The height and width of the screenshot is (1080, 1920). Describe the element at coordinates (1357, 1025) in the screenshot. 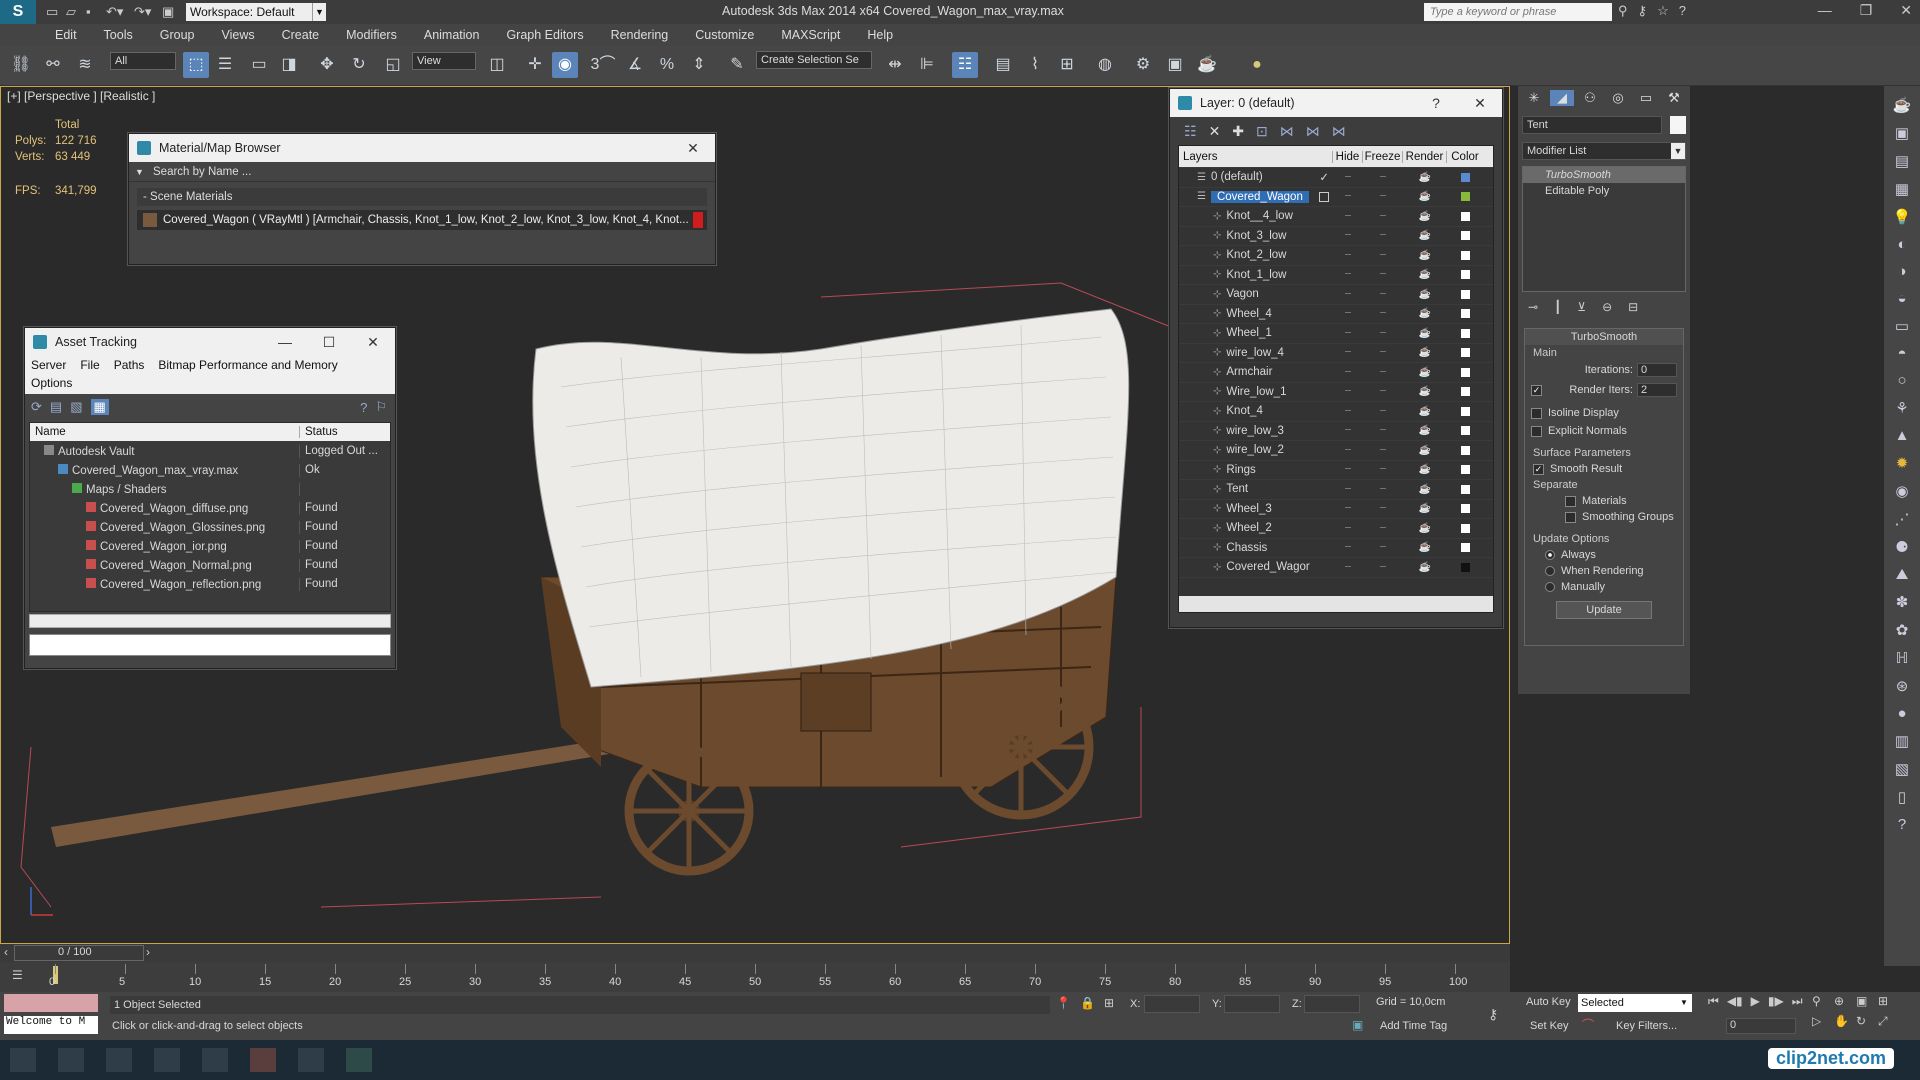

I see `time-tag-icon: ▣` at that location.